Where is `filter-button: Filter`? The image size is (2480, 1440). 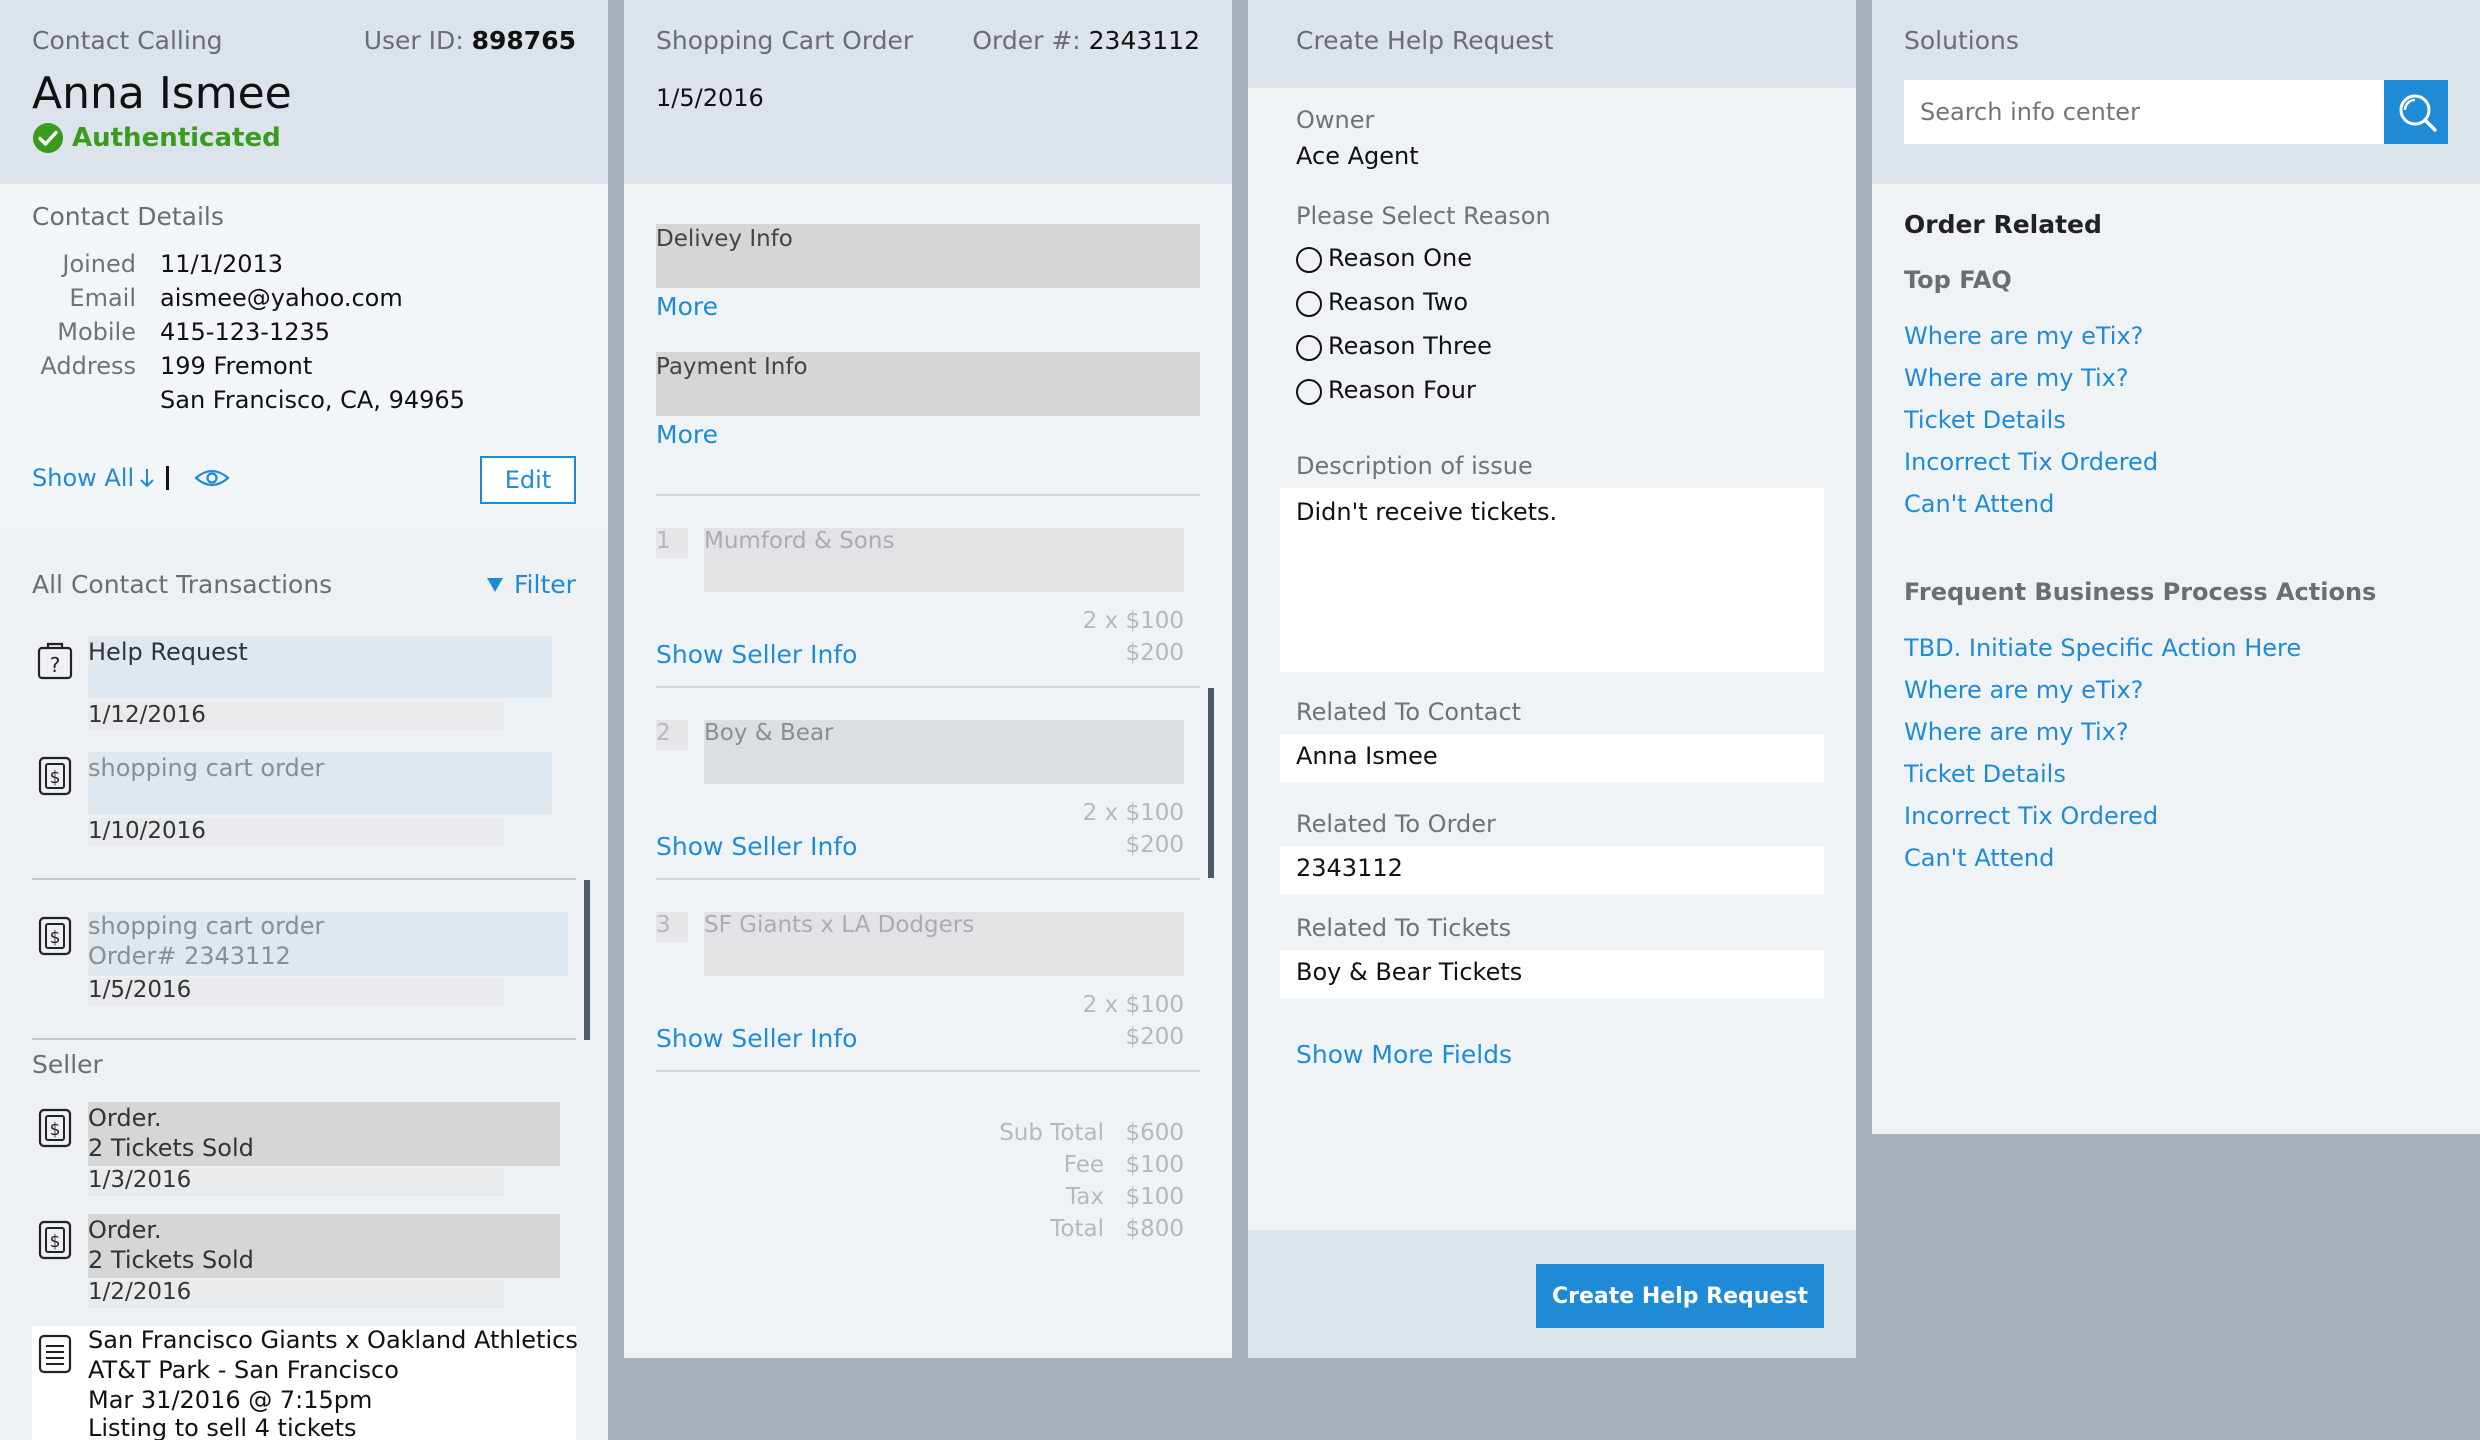 filter-button: Filter is located at coordinates (531, 584).